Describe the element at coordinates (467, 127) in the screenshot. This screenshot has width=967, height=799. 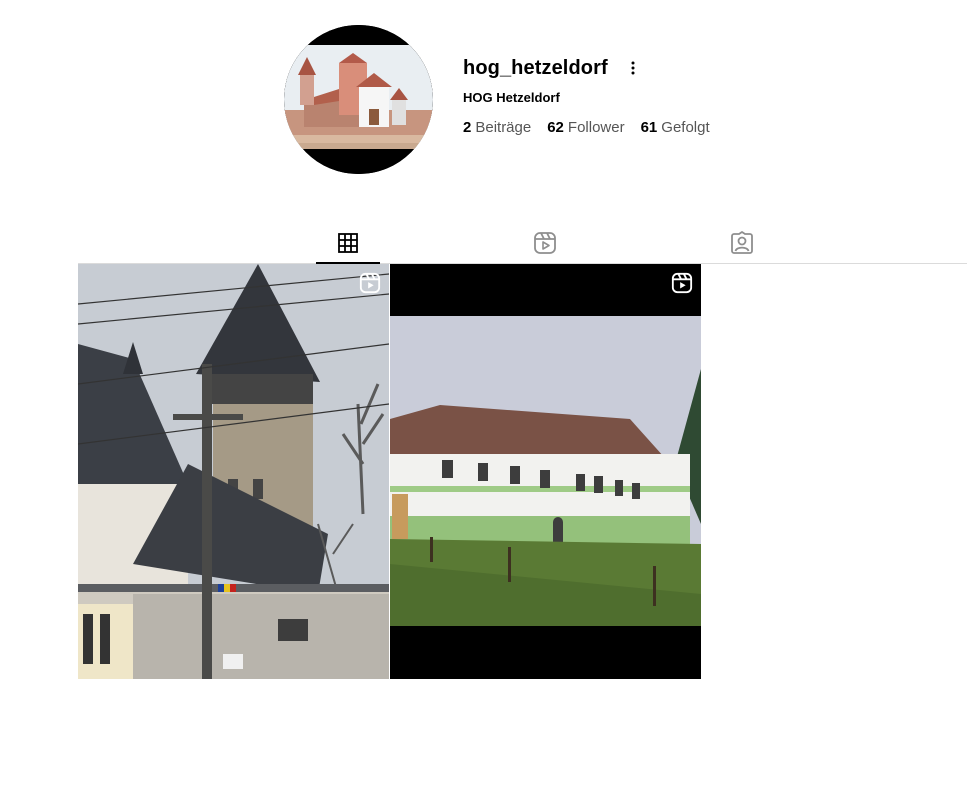
I see `stat-posts-count: 2` at that location.